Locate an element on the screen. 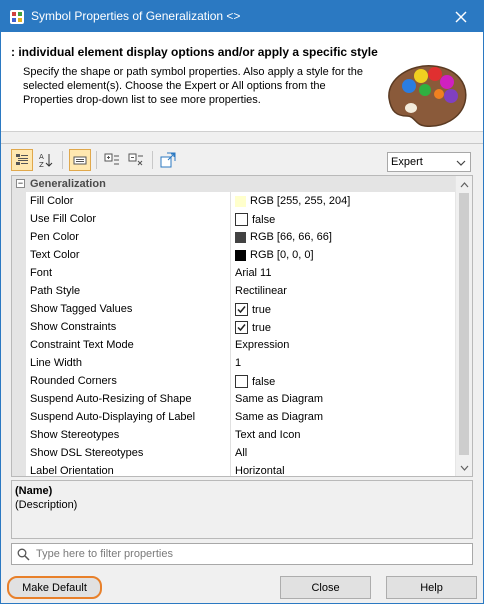 The image size is (484, 604). property-row: Fill Color RGB [255, 255, 204] is located at coordinates (234, 201).